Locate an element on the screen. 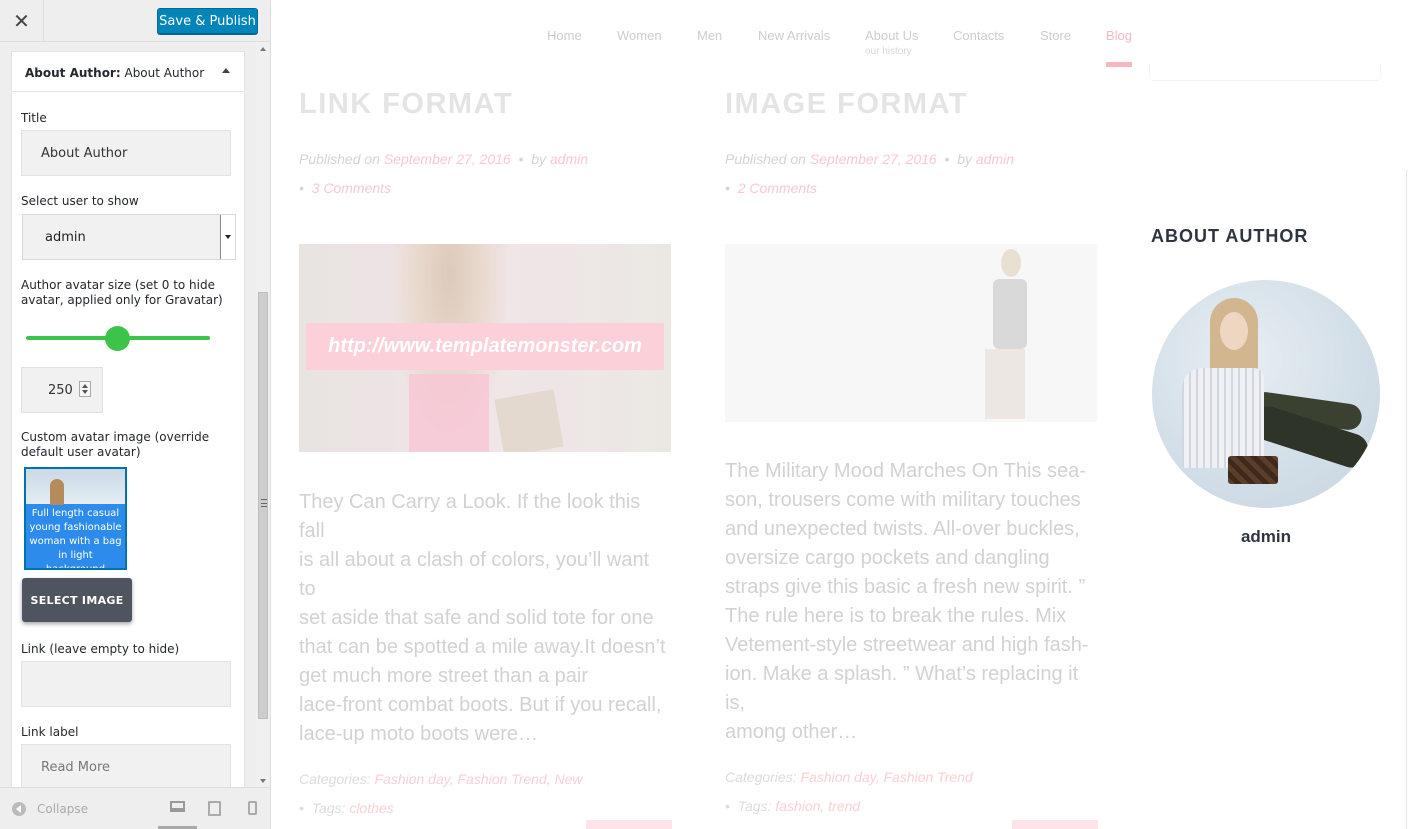  post-title: IMAGE FORMAT is located at coordinates (911, 104).